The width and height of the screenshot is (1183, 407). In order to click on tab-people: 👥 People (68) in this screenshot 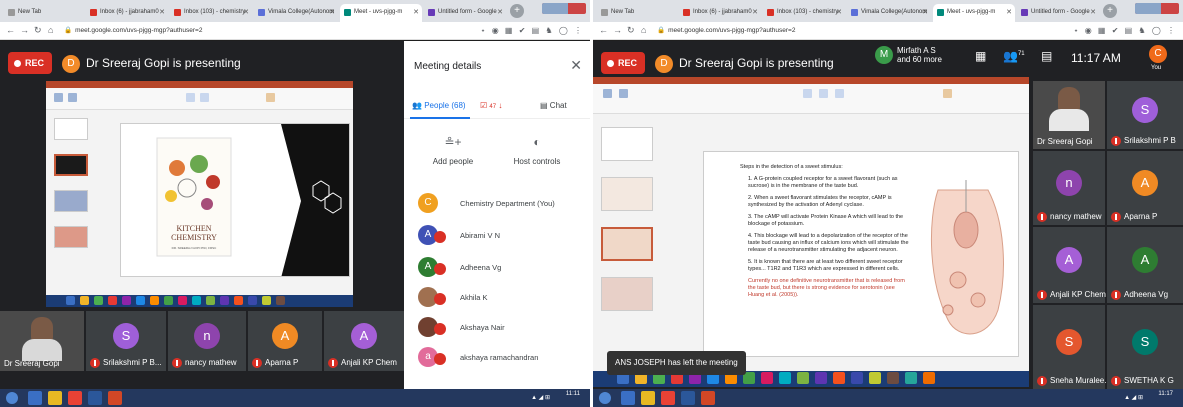, I will do `click(439, 105)`.